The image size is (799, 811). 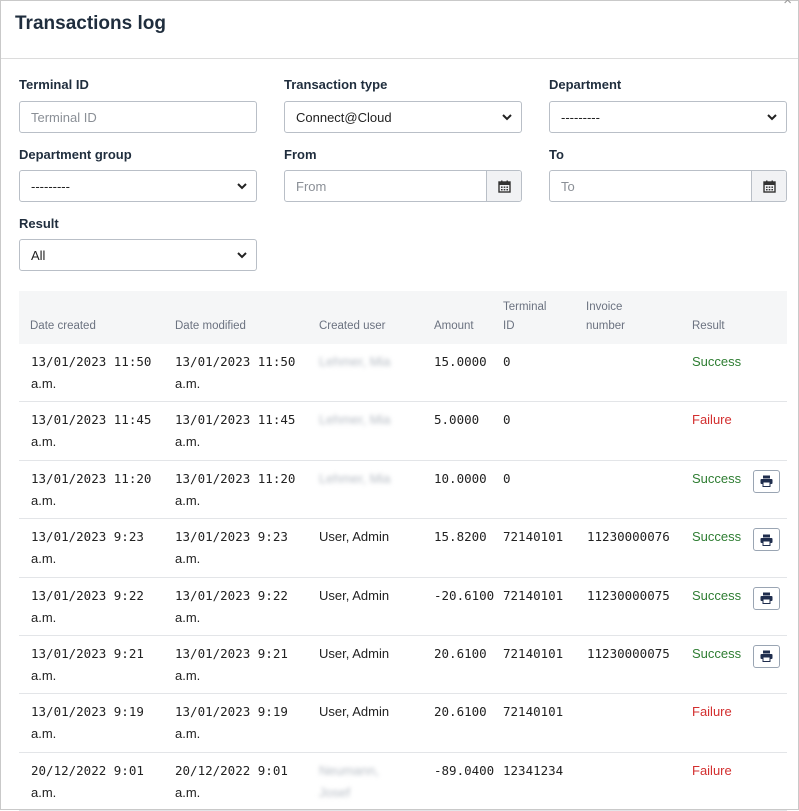 I want to click on header-date-modified: Date modified, so click(x=210, y=326).